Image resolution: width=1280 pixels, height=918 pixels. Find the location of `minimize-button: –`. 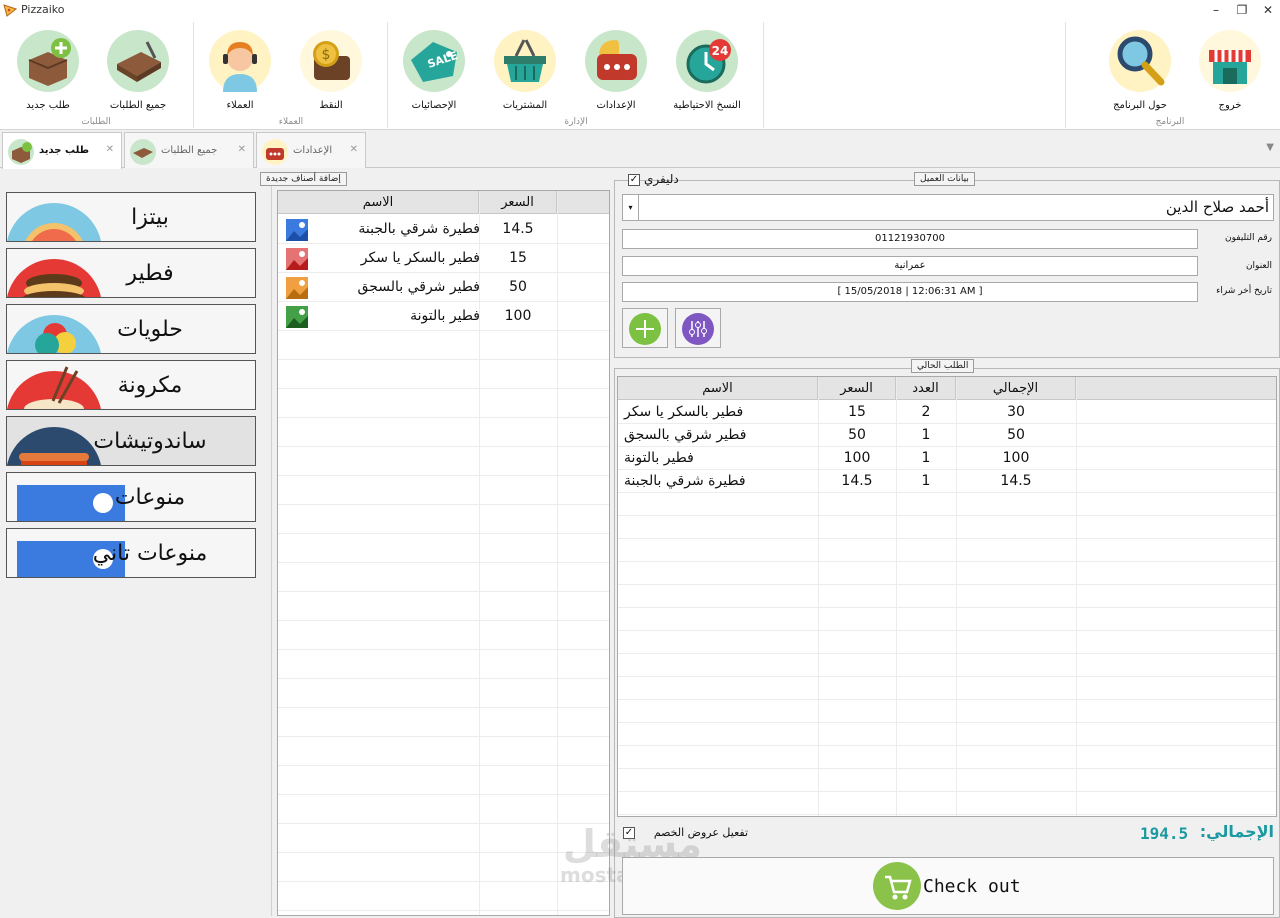

minimize-button: – is located at coordinates (1216, 10).